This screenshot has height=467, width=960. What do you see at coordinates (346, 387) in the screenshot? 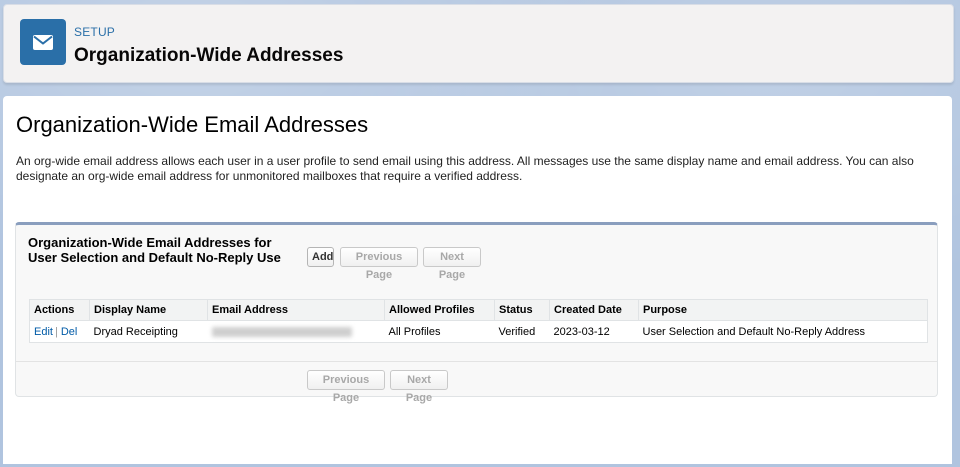
I see `previous-page-button-bottom: Previous Page` at bounding box center [346, 387].